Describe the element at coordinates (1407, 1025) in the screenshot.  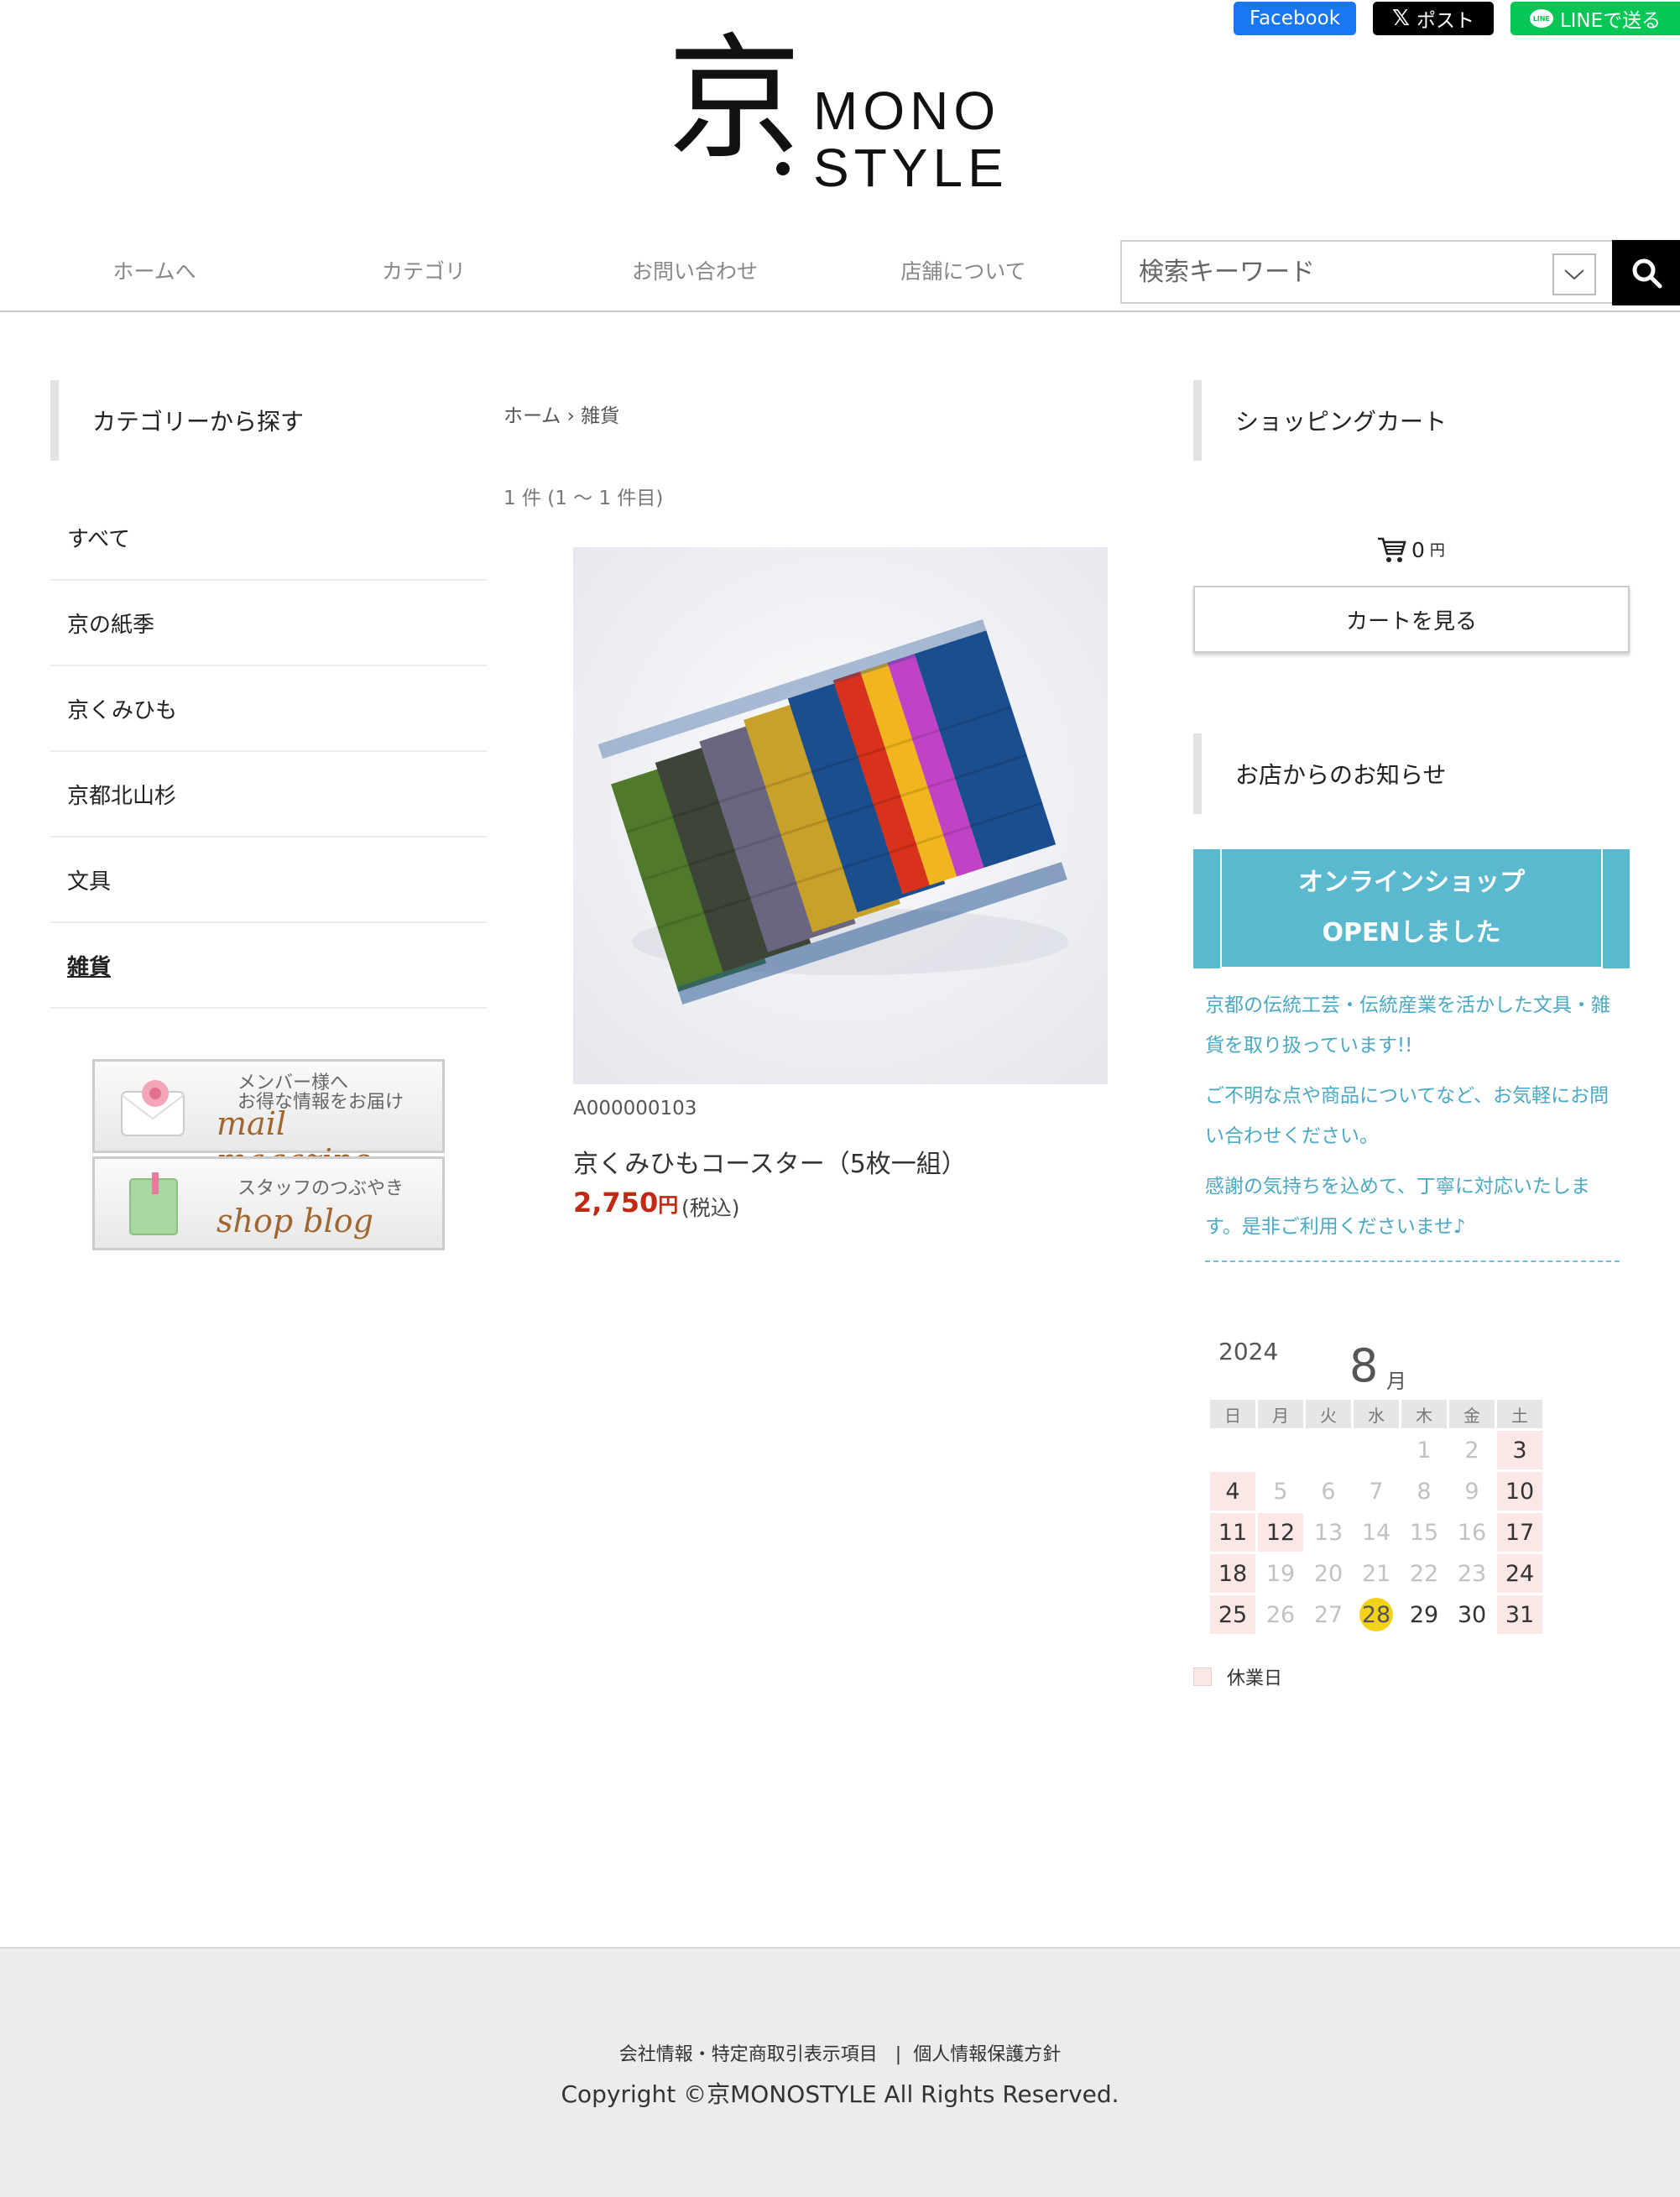
I see `notice-paragraph-1: 京都の伝統工芸・伝統産業を活かした文具・雑貨を取り扱っています!!` at that location.